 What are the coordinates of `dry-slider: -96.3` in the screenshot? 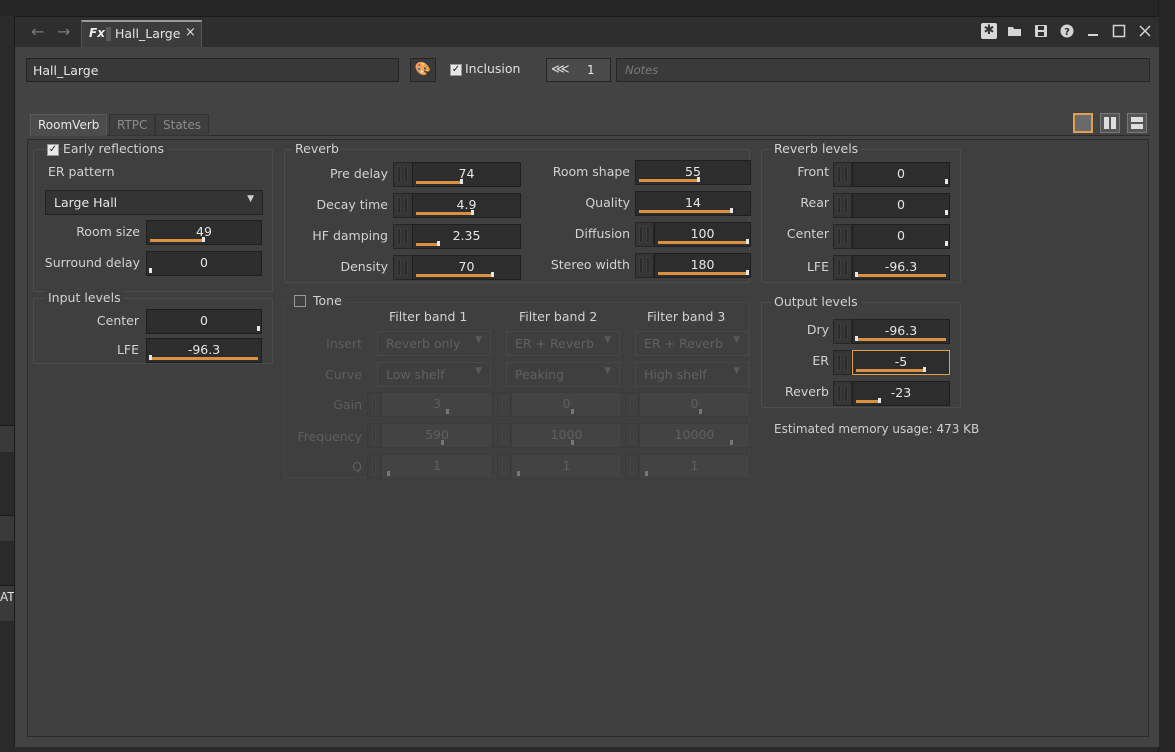 It's located at (901, 331).